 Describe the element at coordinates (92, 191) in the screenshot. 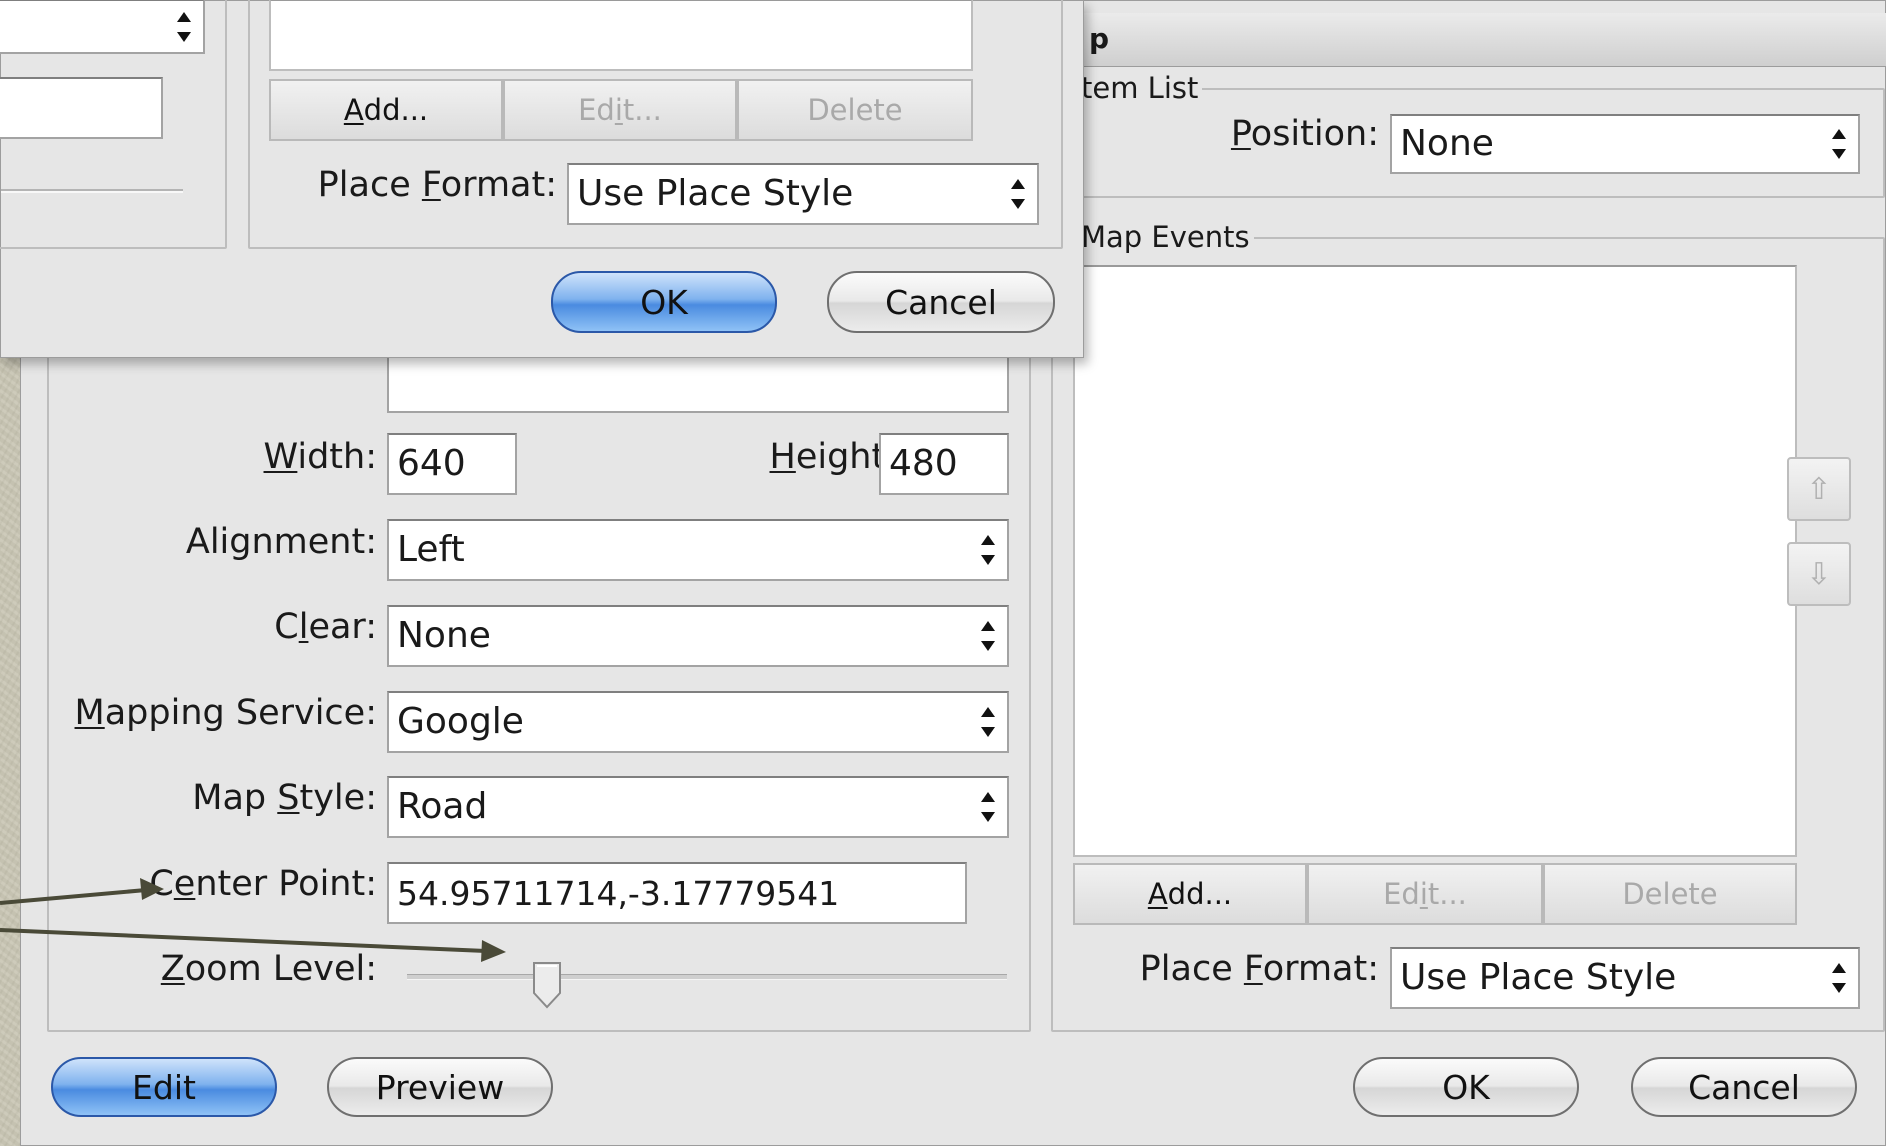

I see `place-dialog-left-divider` at that location.